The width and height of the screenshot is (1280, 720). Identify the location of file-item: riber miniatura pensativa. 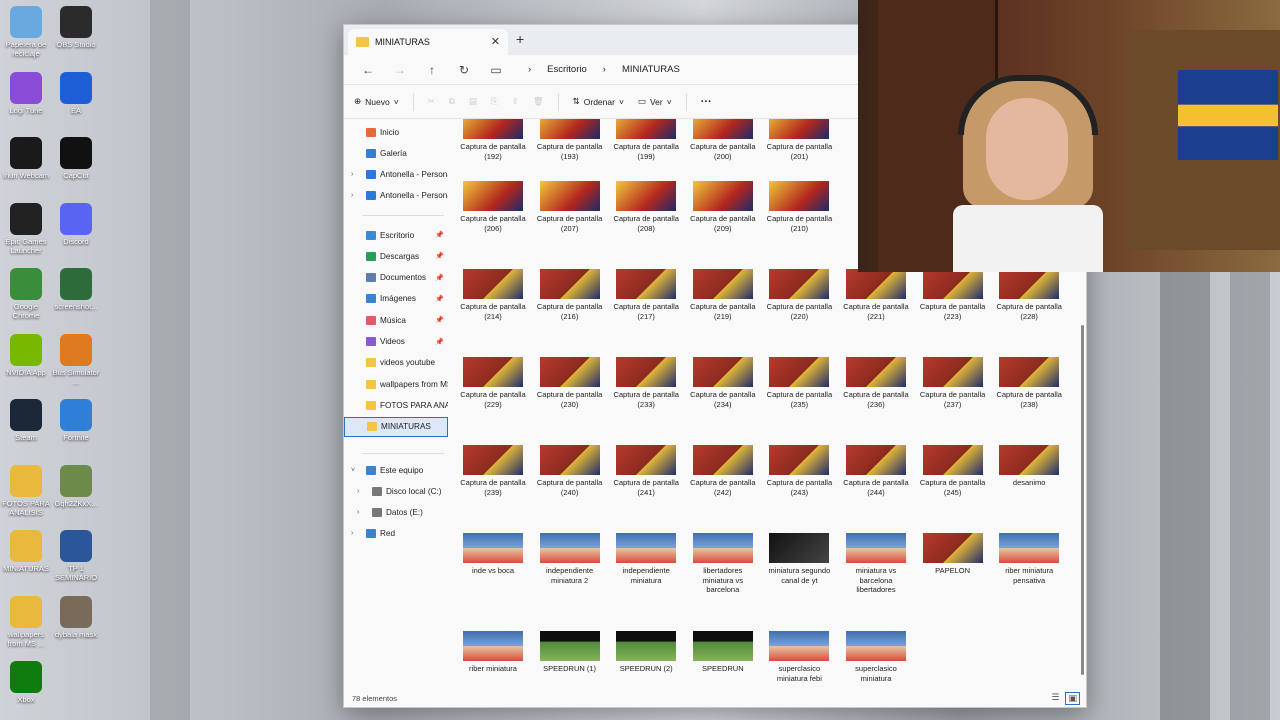
(1029, 559).